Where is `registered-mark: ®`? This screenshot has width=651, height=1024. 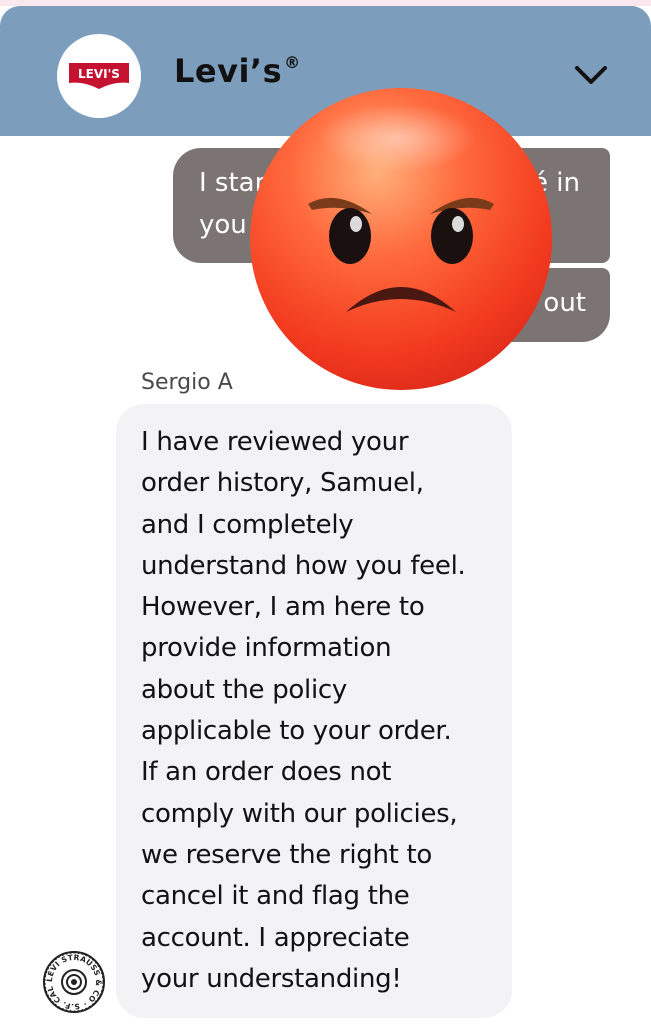 registered-mark: ® is located at coordinates (292, 62).